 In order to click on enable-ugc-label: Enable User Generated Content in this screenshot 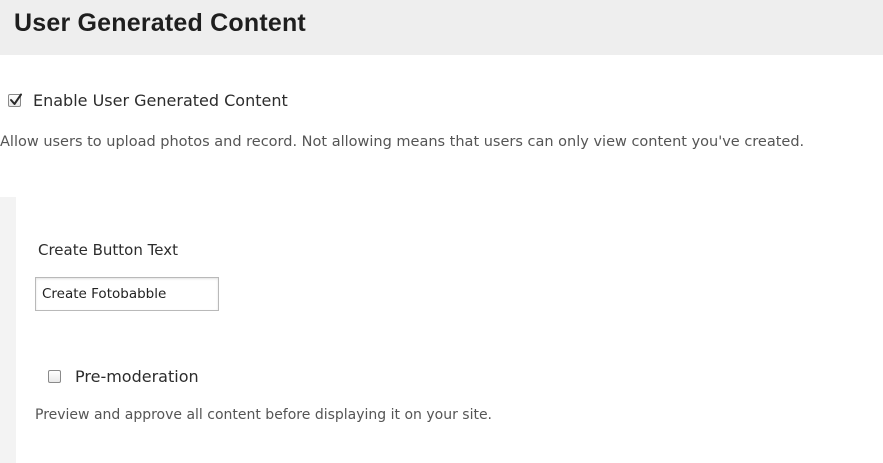, I will do `click(160, 100)`.